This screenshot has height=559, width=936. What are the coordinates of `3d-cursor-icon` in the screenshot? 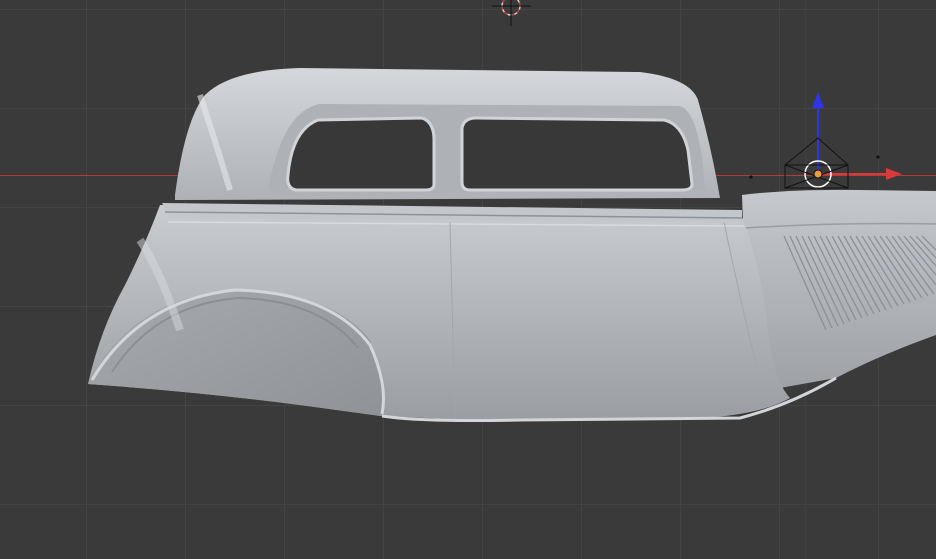 It's located at (511, 13).